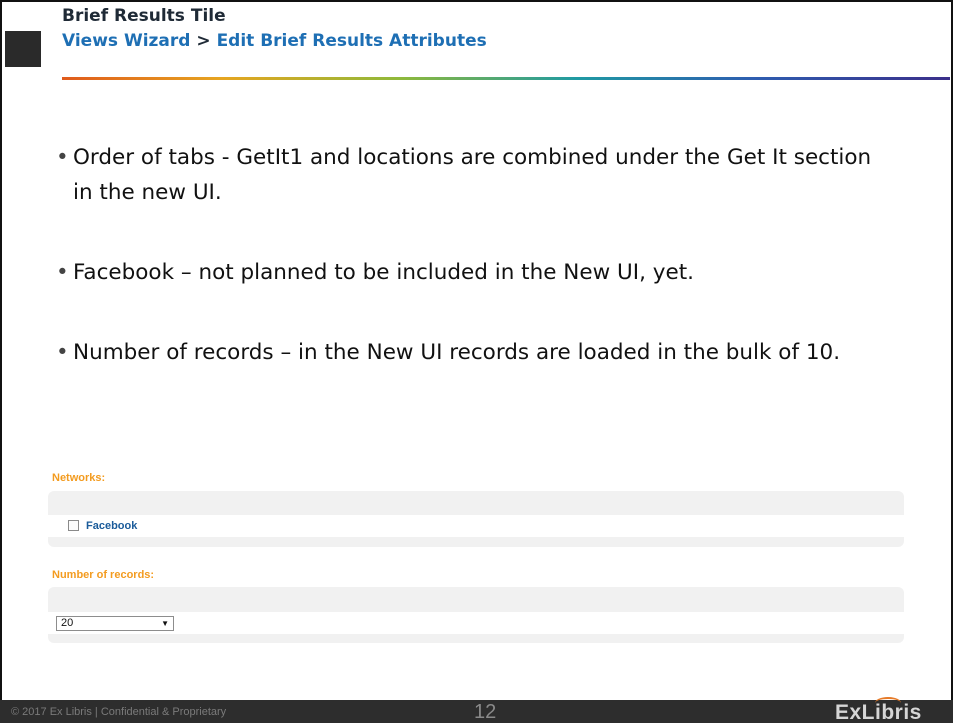 This screenshot has height=725, width=953. Describe the element at coordinates (73, 525) in the screenshot. I see `facebook-checkbox` at that location.